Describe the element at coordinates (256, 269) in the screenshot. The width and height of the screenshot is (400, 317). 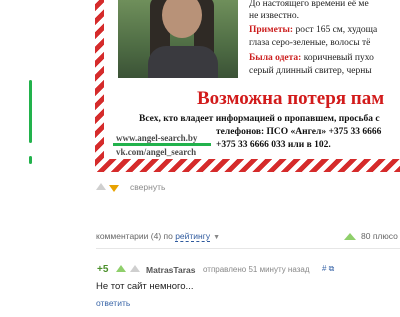
I see `comment-meta: отправлено 51 минуту назад` at that location.